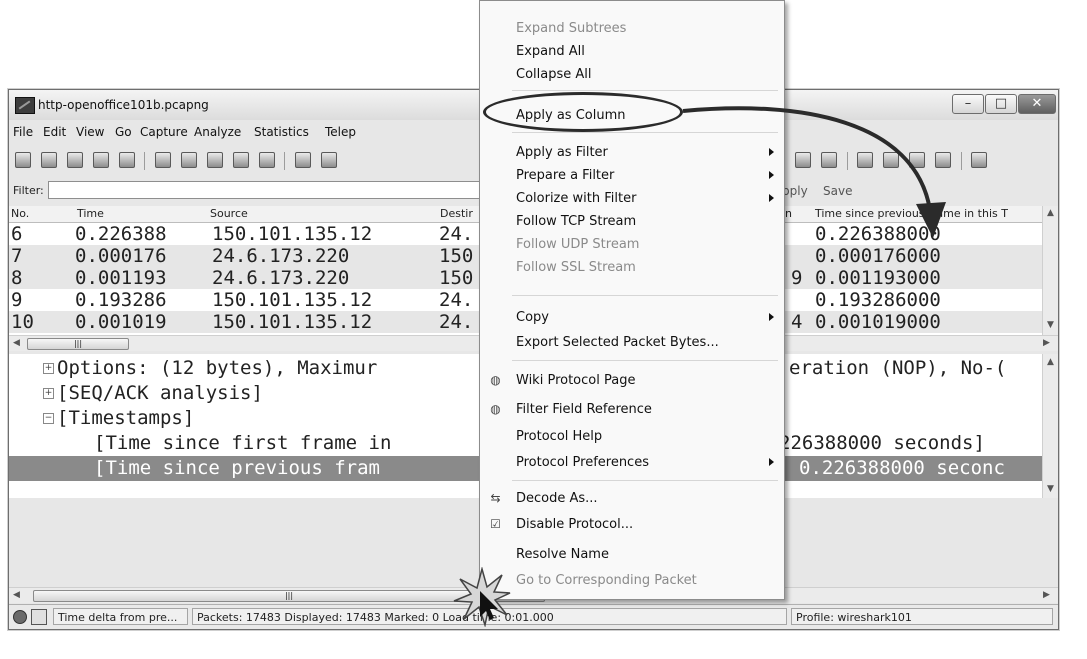 This screenshot has width=1087, height=659. Describe the element at coordinates (303, 160) in the screenshot. I see `find-icon` at that location.